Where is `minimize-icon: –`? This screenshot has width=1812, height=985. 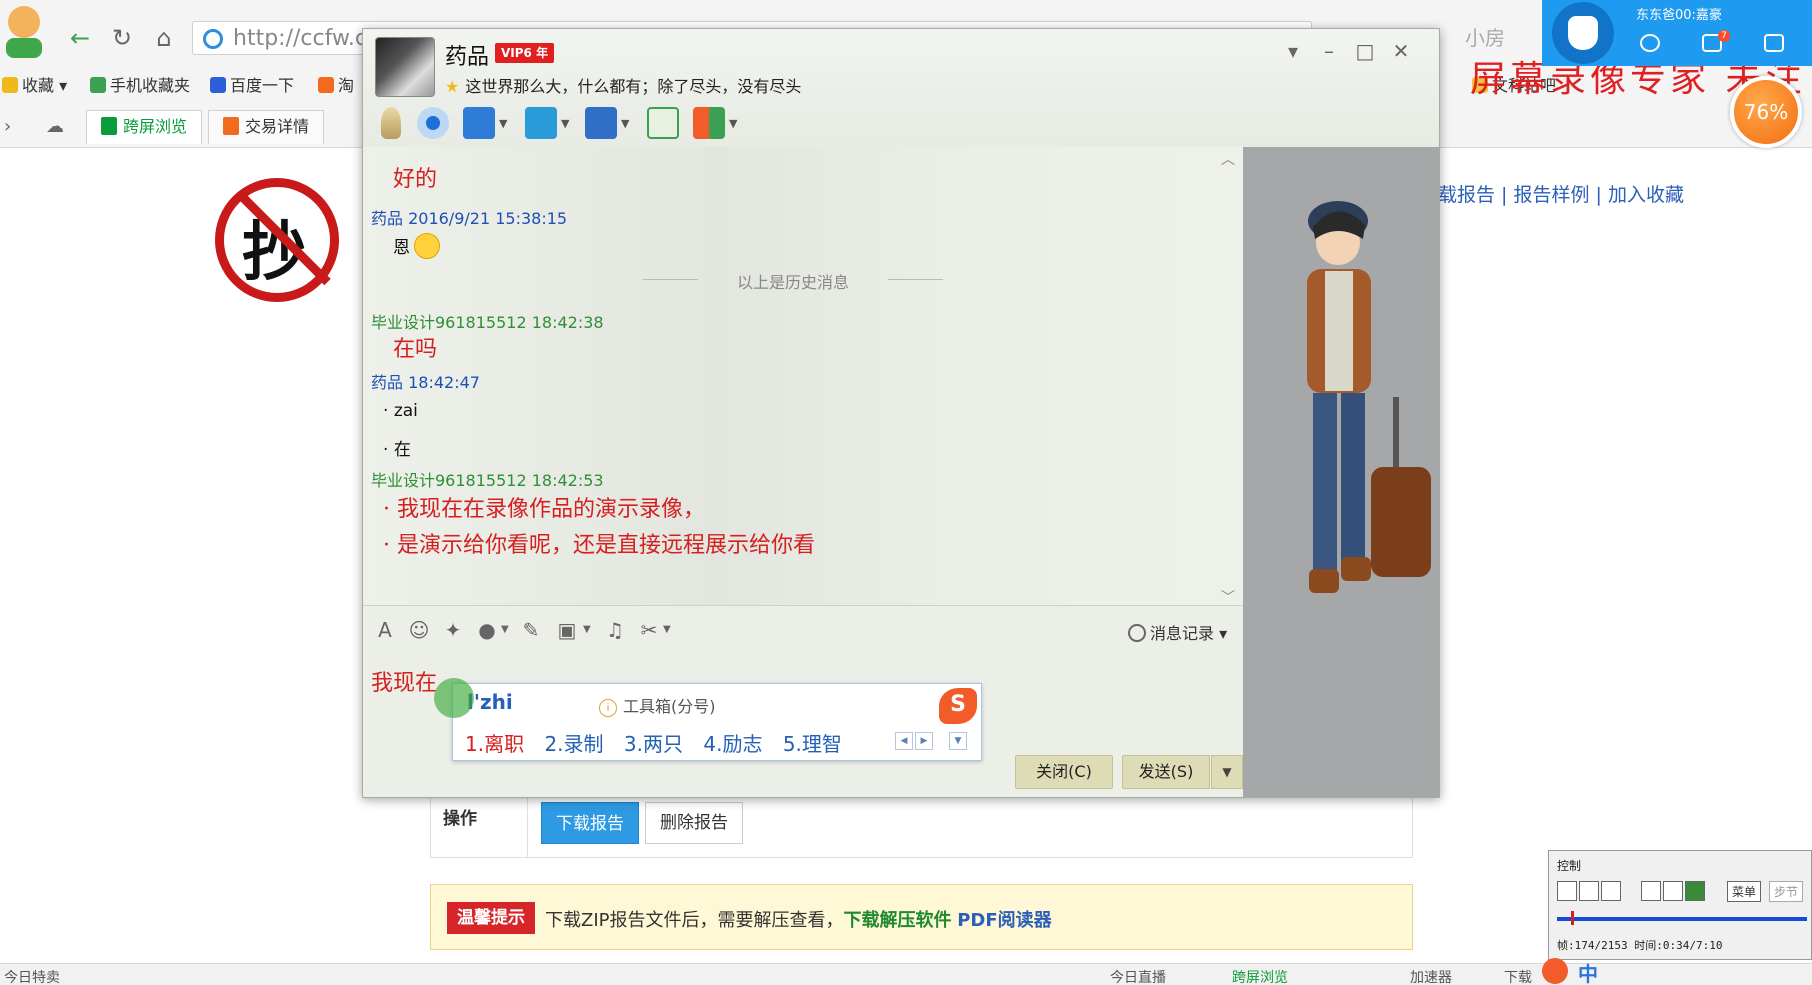
minimize-icon: – is located at coordinates (1329, 51).